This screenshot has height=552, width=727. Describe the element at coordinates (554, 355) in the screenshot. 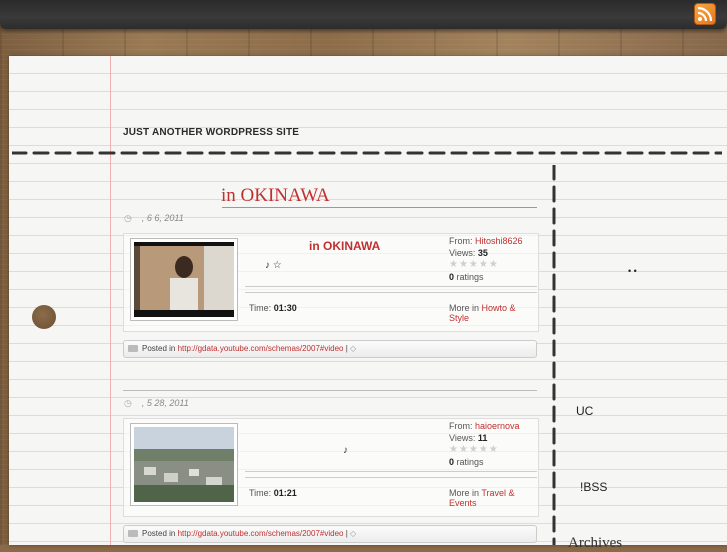

I see `sidebar-divider` at that location.